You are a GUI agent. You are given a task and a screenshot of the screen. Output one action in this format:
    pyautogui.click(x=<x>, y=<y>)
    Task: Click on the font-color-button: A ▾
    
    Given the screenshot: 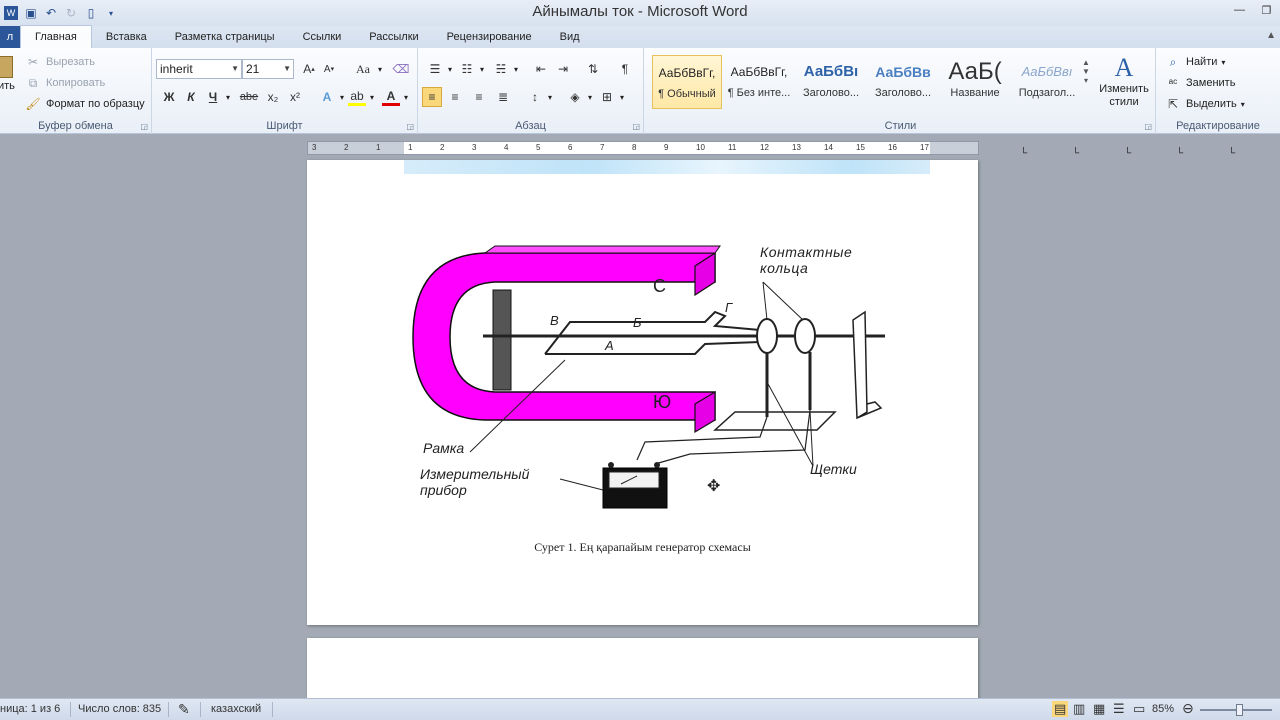 What is the action you would take?
    pyautogui.click(x=395, y=97)
    